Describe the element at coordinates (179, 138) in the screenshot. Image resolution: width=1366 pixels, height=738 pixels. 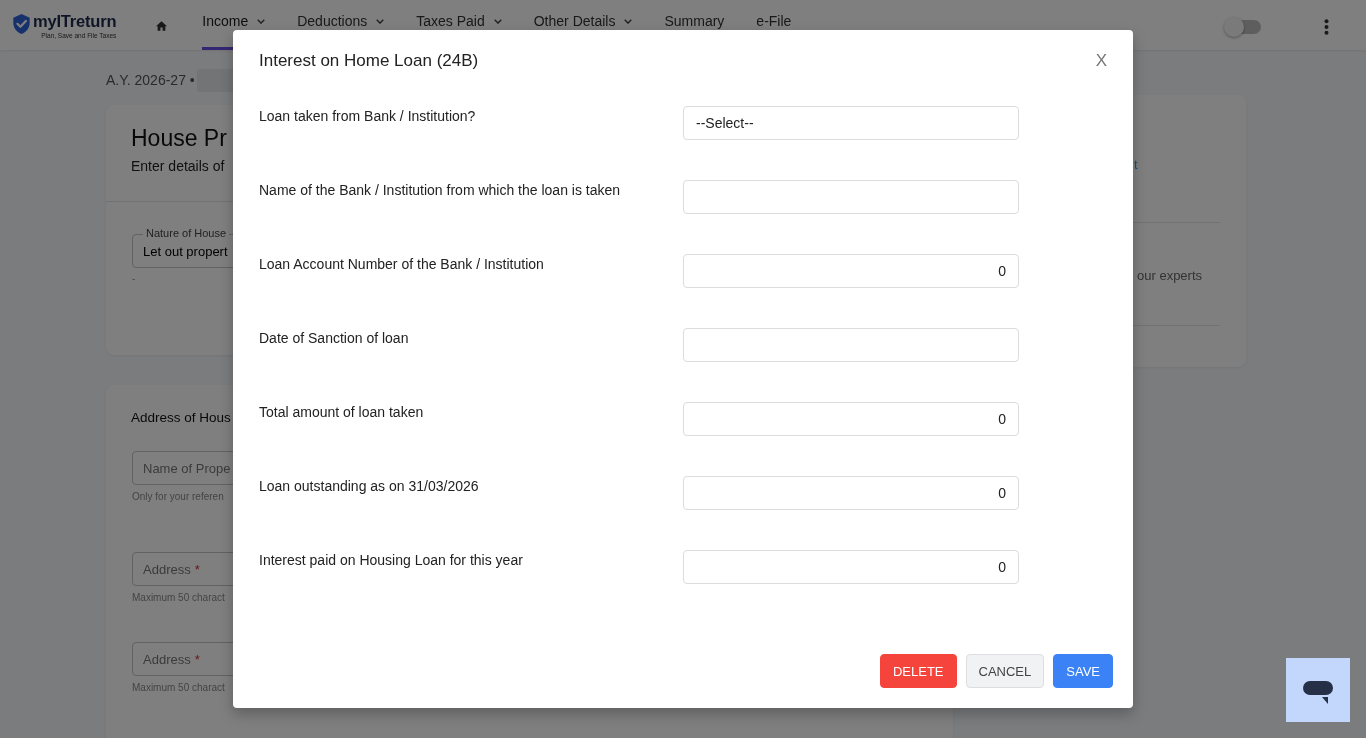
I see `card-title: House Pr` at that location.